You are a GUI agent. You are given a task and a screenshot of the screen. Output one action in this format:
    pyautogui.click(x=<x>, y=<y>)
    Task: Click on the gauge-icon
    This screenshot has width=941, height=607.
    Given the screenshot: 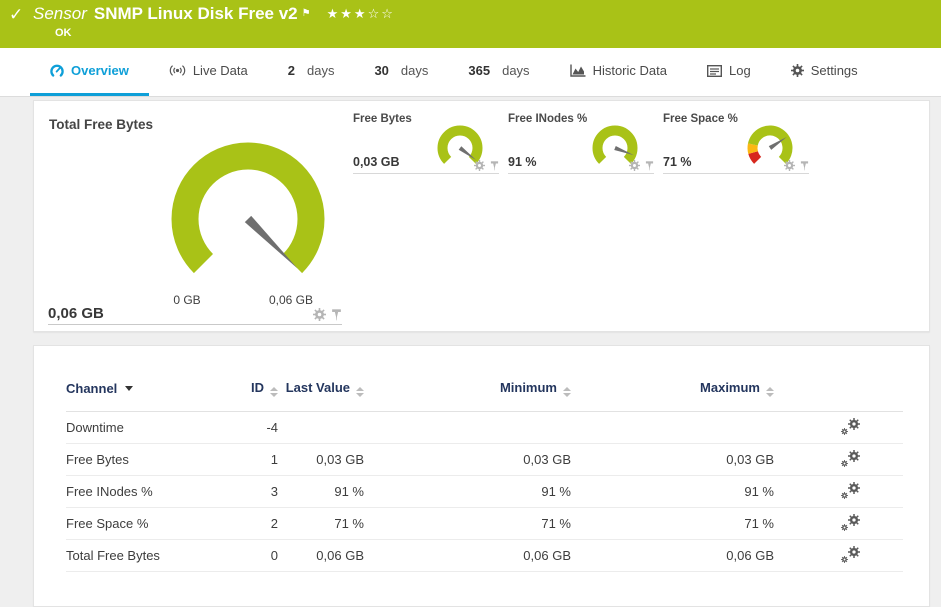 What is the action you would take?
    pyautogui.click(x=57, y=70)
    